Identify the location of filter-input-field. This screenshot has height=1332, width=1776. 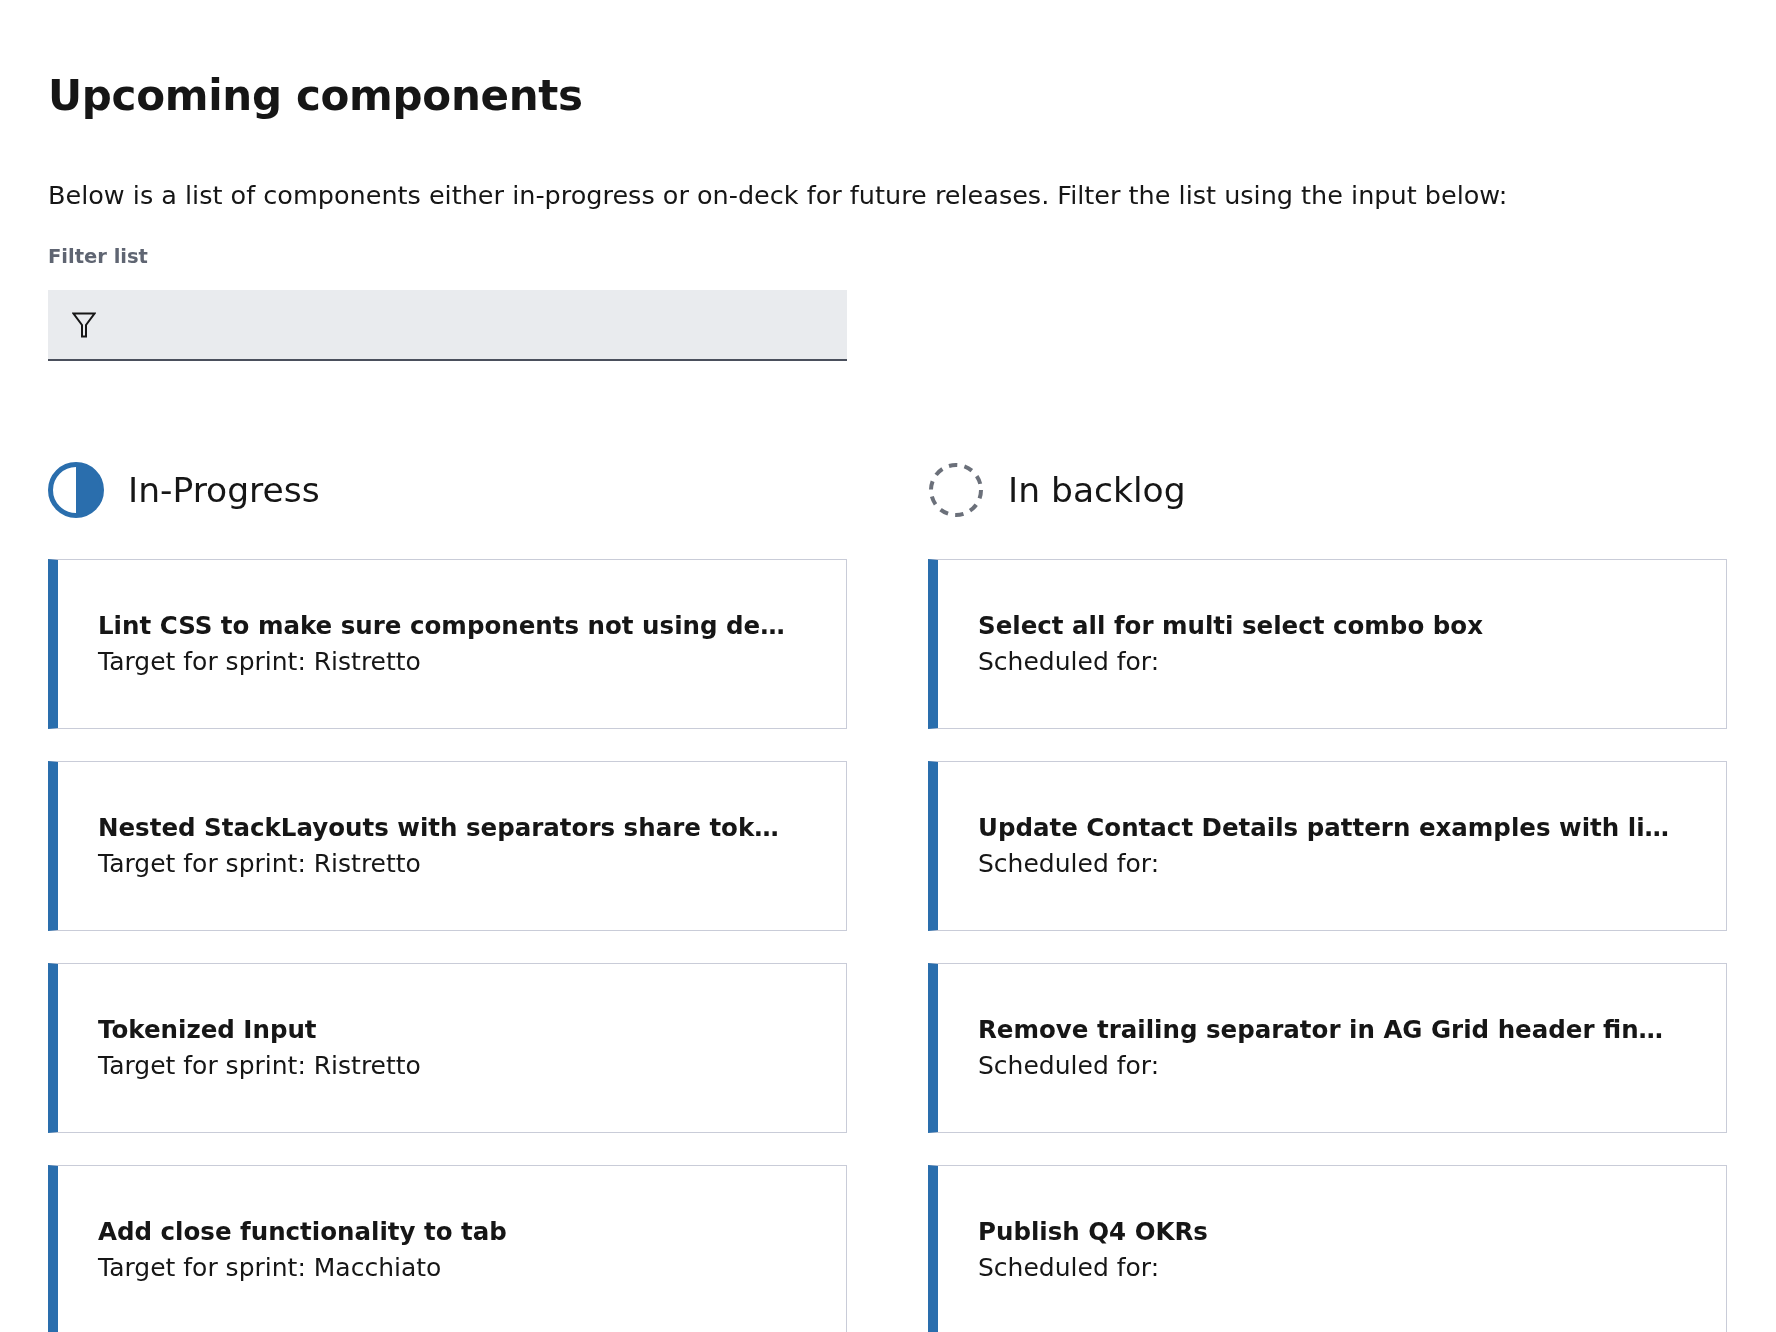
(447, 325).